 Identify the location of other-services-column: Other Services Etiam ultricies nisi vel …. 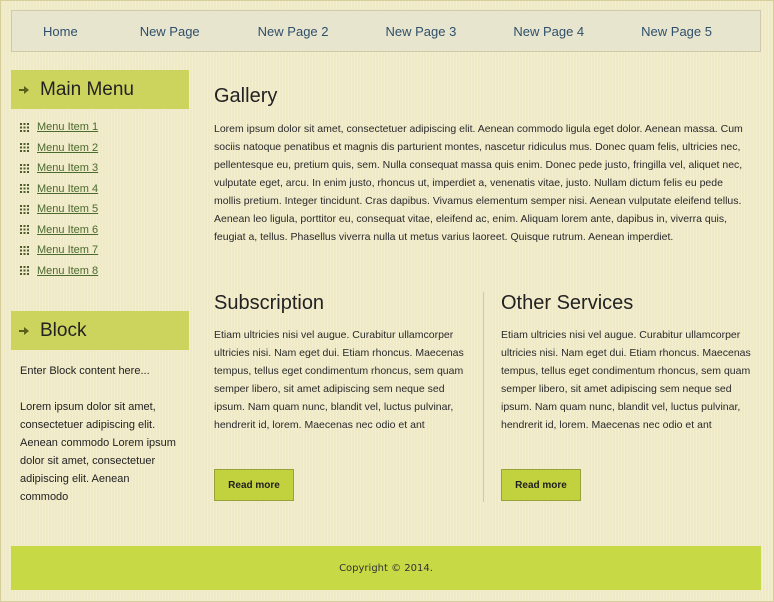
(626, 362).